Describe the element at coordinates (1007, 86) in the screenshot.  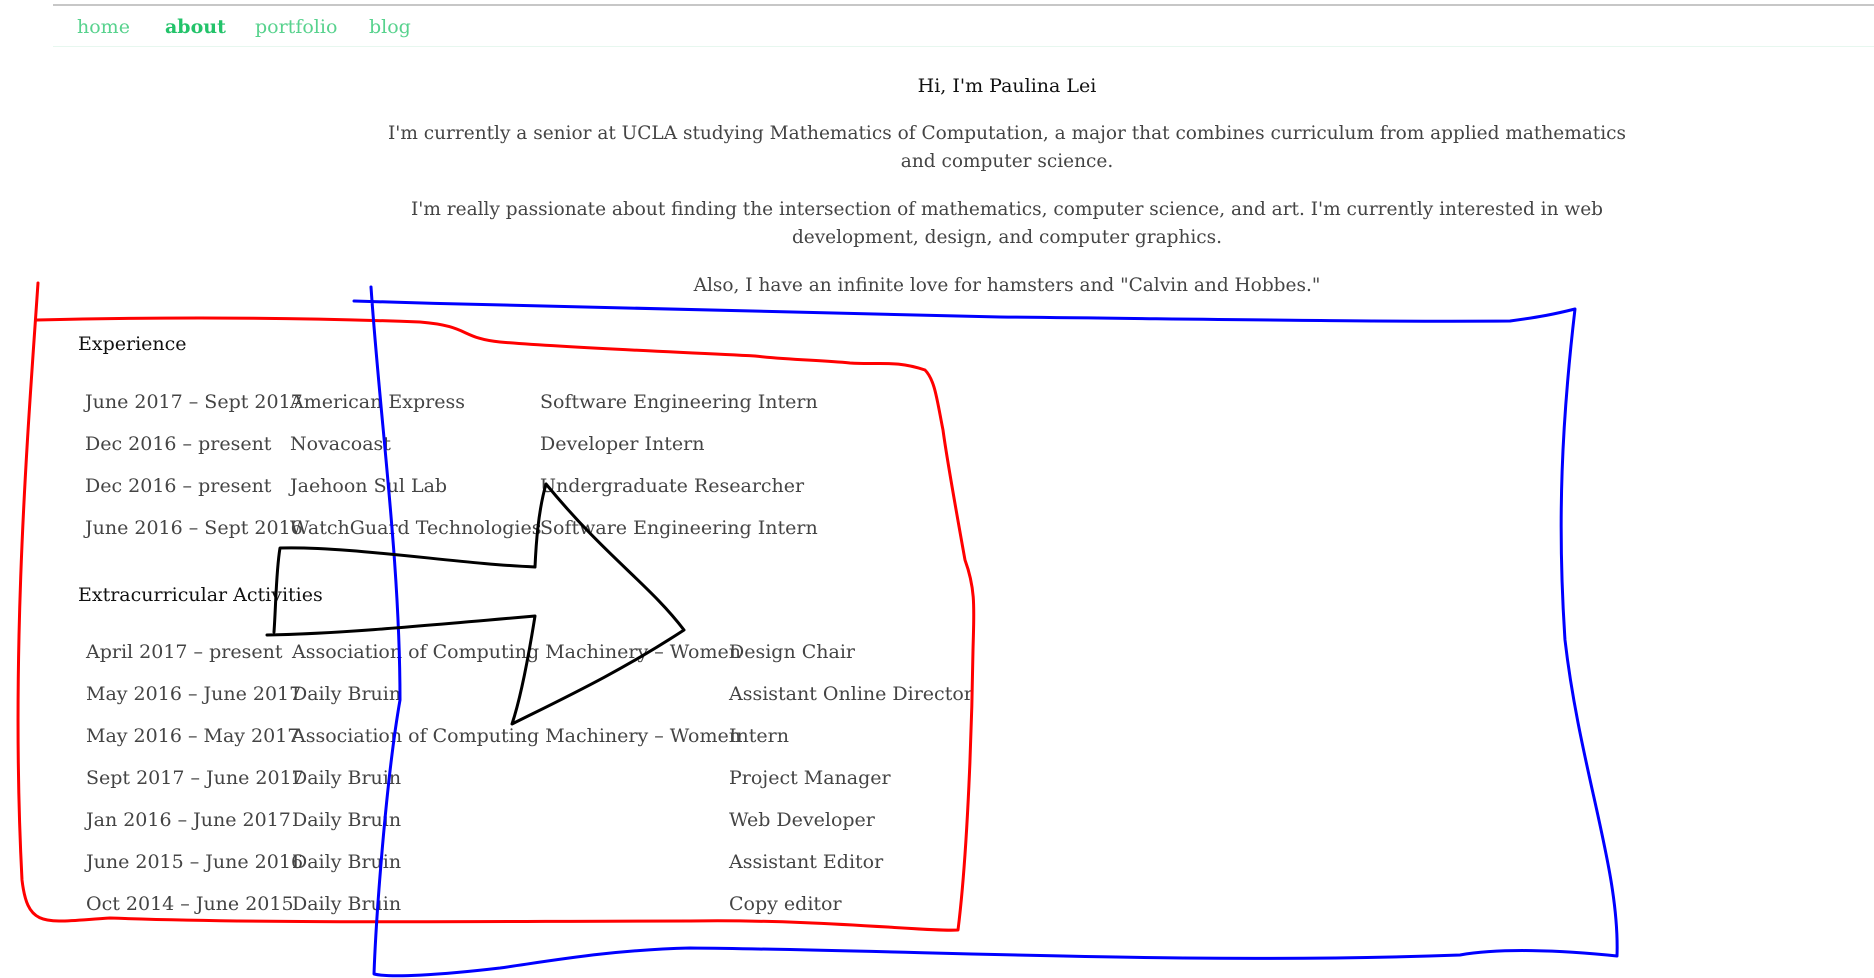
I see `intro-title: Hi, I'm Paulina Lei` at that location.